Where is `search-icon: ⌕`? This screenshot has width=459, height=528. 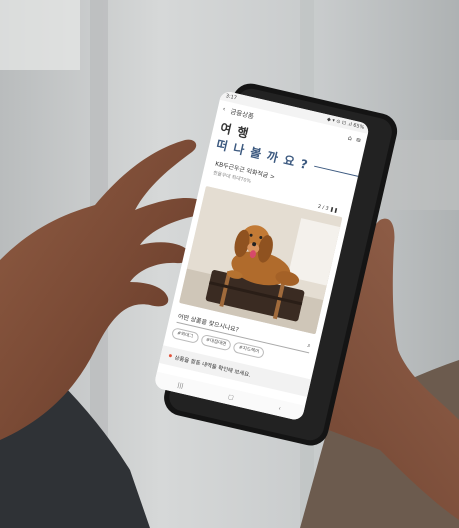
search-icon: ⌕ is located at coordinates (309, 345).